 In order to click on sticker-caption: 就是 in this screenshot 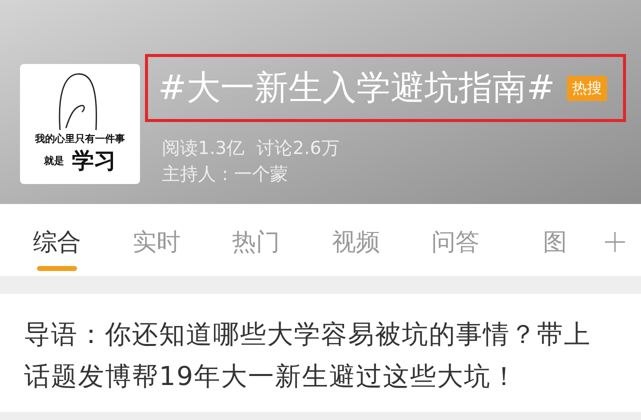, I will do `click(54, 161)`.